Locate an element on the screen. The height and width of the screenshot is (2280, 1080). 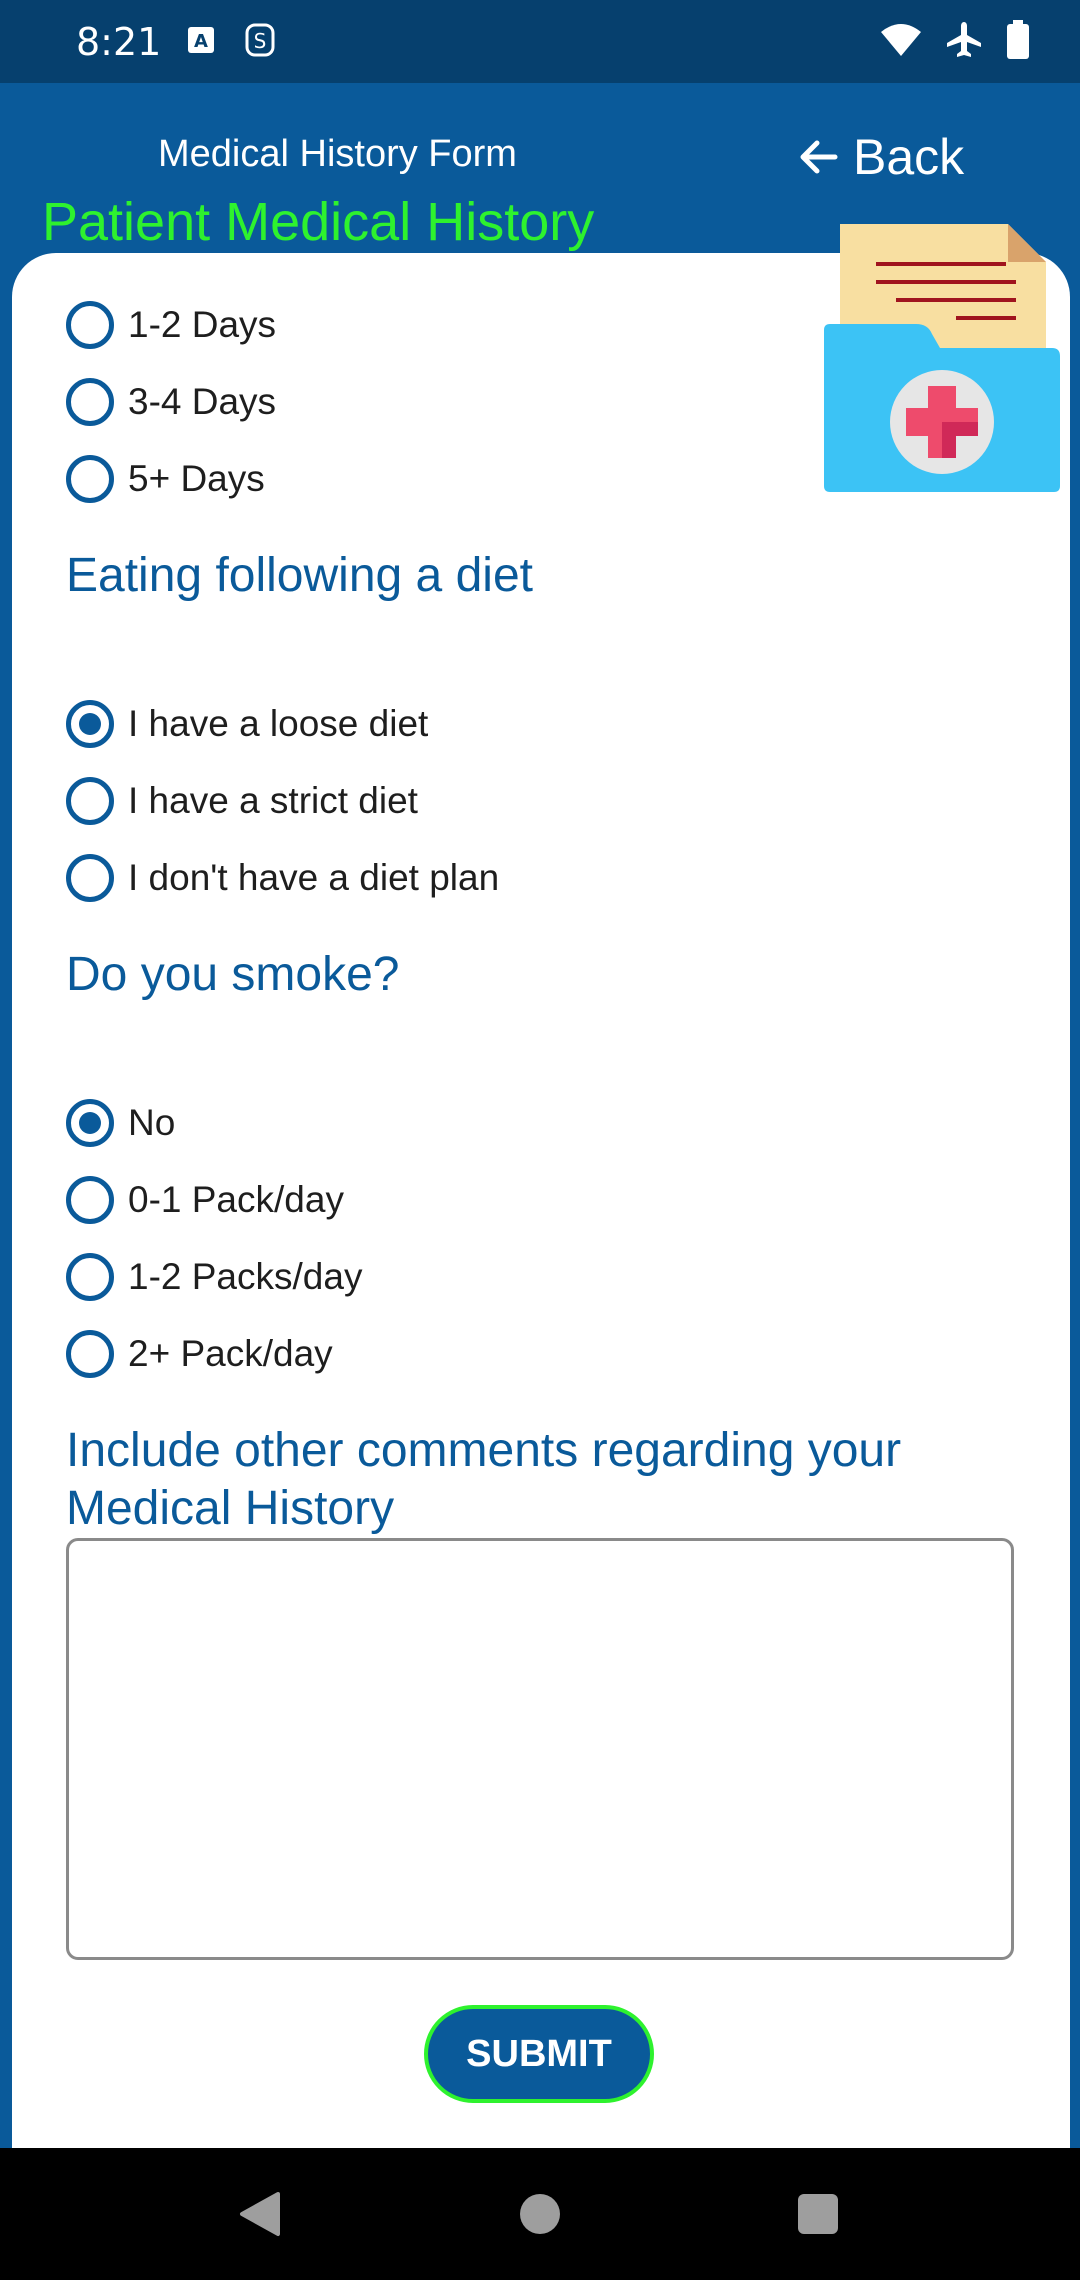
svg-text: A is located at coordinates (201, 41).